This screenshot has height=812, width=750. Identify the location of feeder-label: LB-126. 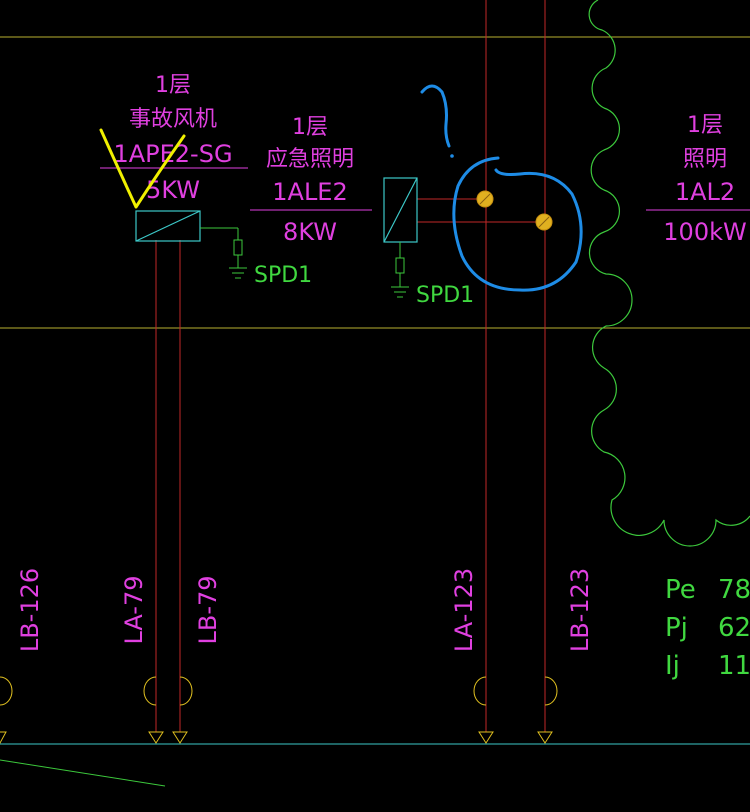
(30, 610).